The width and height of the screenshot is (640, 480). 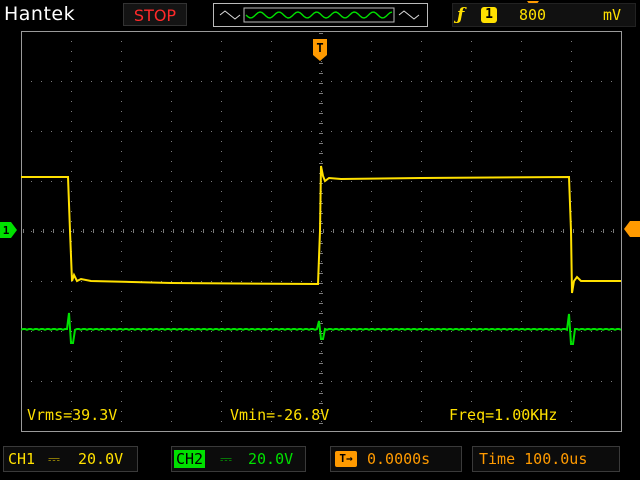 What do you see at coordinates (319, 48) in the screenshot?
I see `trigger-marker-label: T` at bounding box center [319, 48].